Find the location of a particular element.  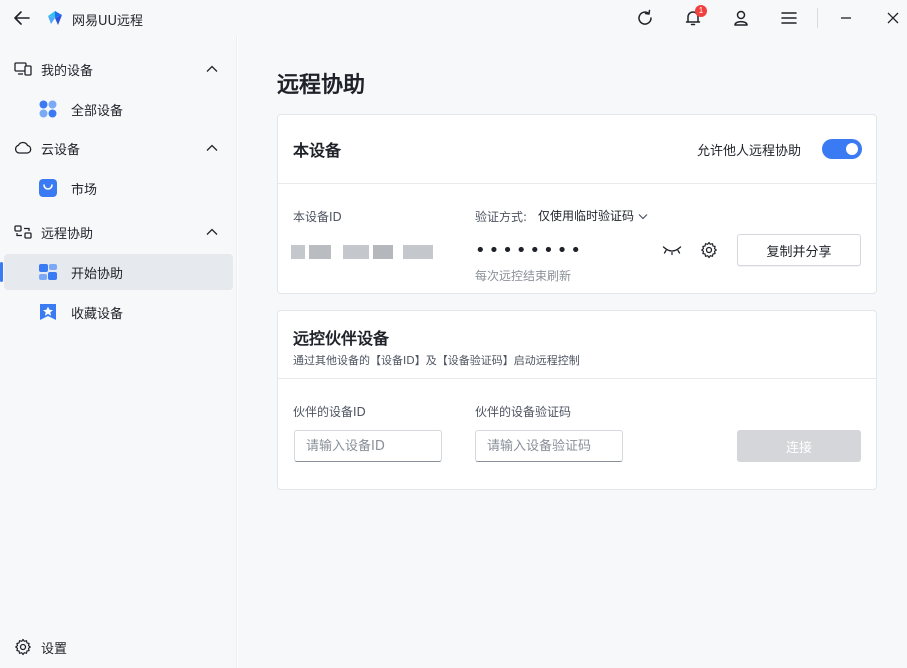

sidebar-item-all-devices: 全部设备 is located at coordinates (118, 109).